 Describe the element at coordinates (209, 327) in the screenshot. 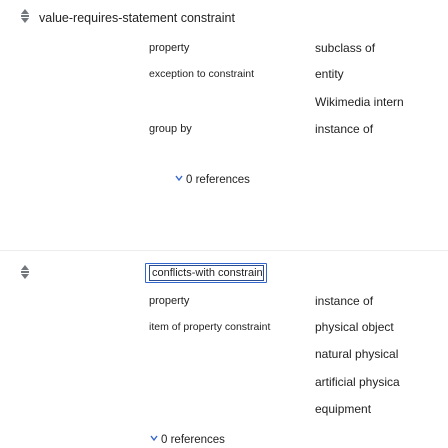

I see `qualifier-property: item of property constraint` at that location.